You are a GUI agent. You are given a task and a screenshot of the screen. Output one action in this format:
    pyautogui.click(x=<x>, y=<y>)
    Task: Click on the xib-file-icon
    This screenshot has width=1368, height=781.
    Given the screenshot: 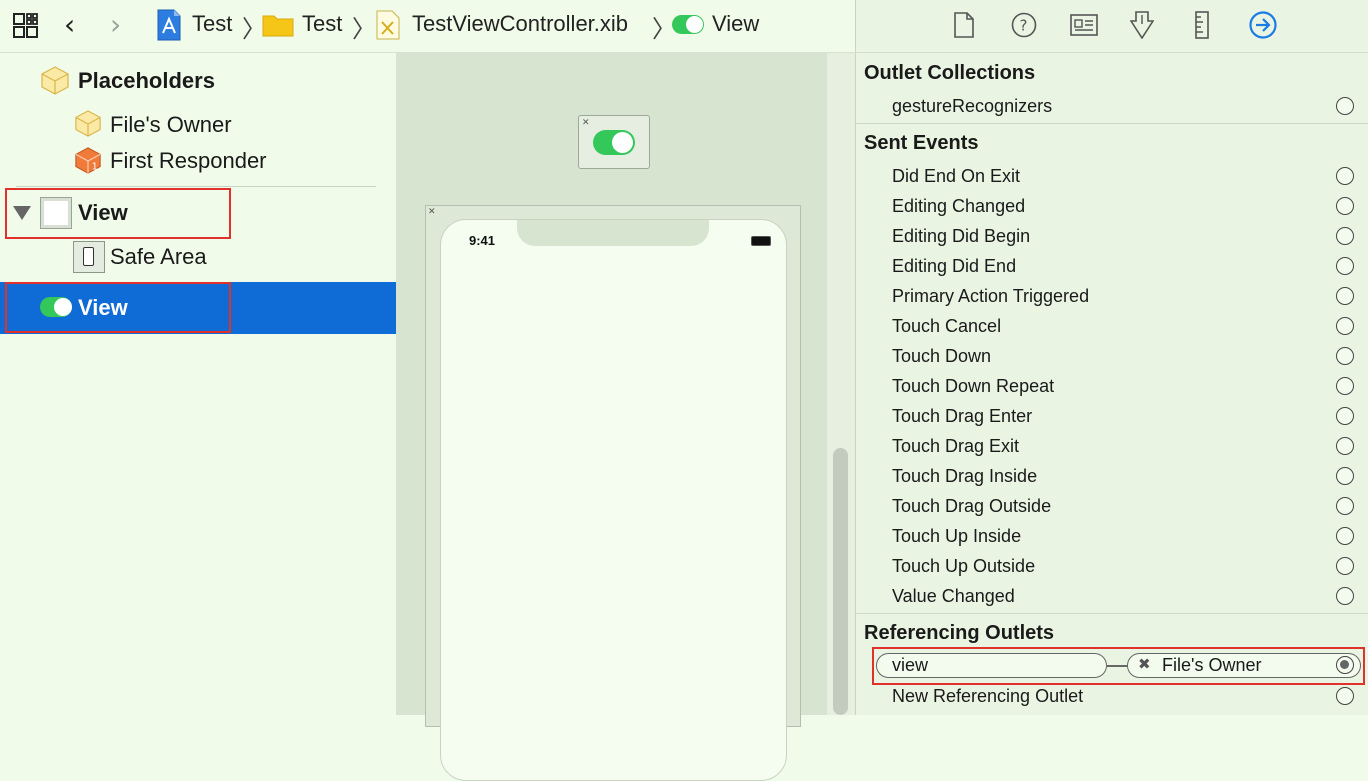 What is the action you would take?
    pyautogui.click(x=388, y=25)
    